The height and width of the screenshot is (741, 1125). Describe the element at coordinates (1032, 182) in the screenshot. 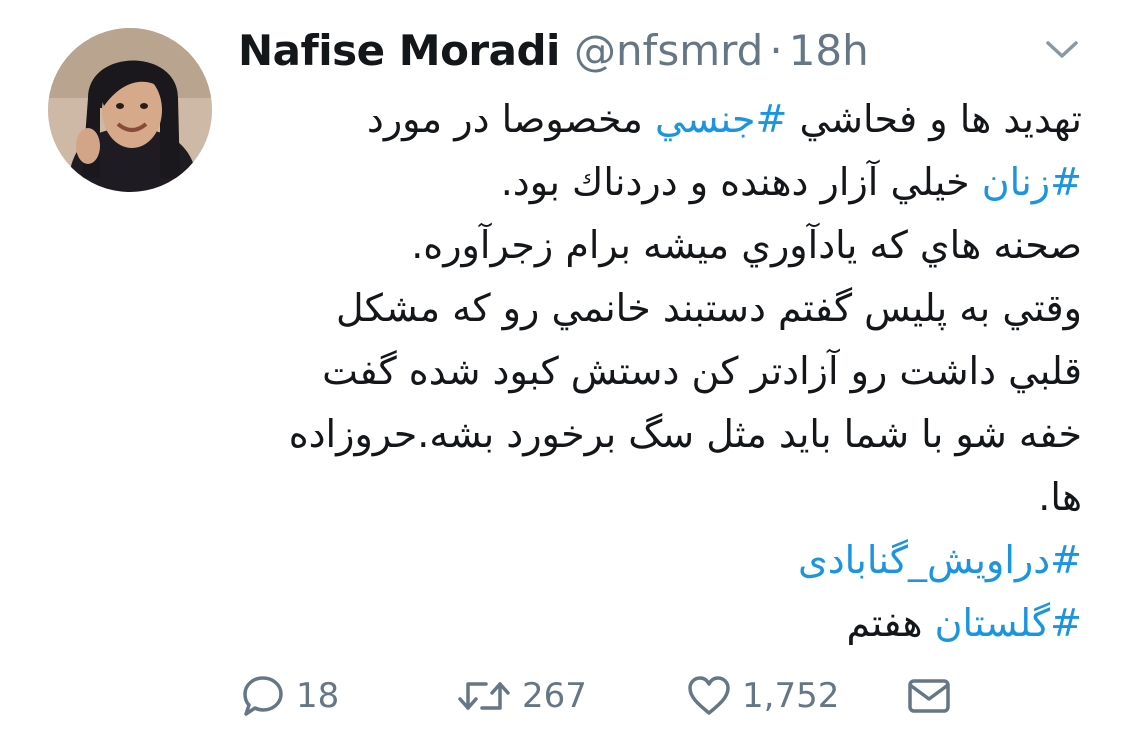

I see `hashtag-link: #زنان` at that location.